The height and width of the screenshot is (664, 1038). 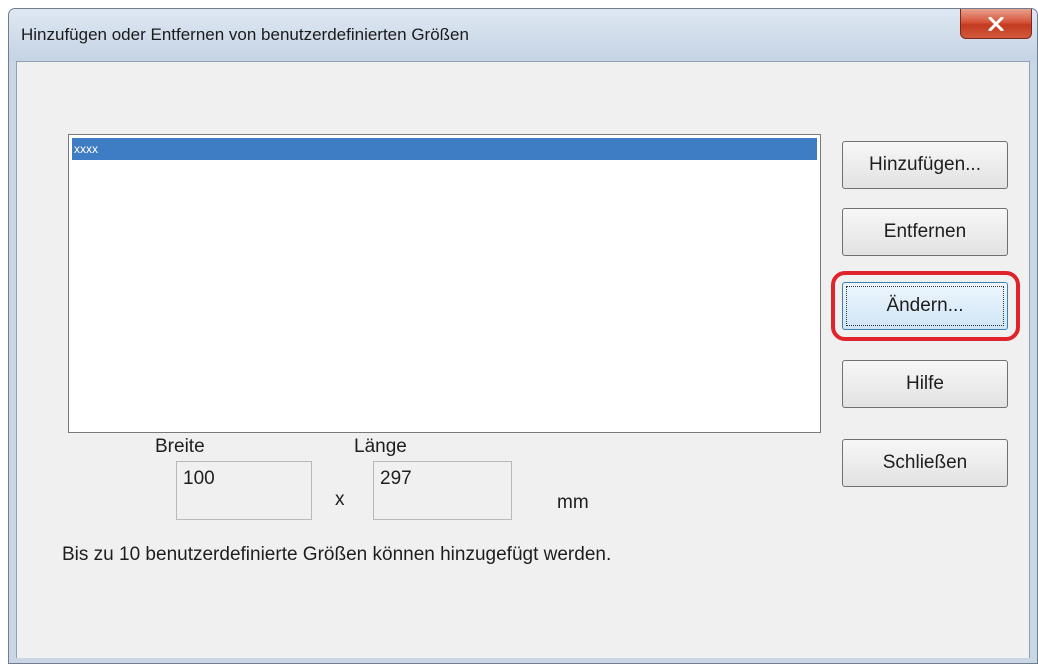 What do you see at coordinates (925, 384) in the screenshot?
I see `help-button: Hilfe` at bounding box center [925, 384].